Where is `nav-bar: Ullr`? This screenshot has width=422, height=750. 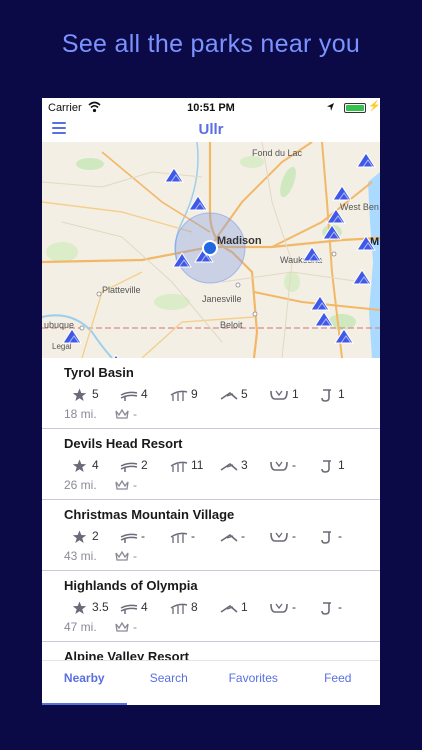 nav-bar: Ullr is located at coordinates (211, 130).